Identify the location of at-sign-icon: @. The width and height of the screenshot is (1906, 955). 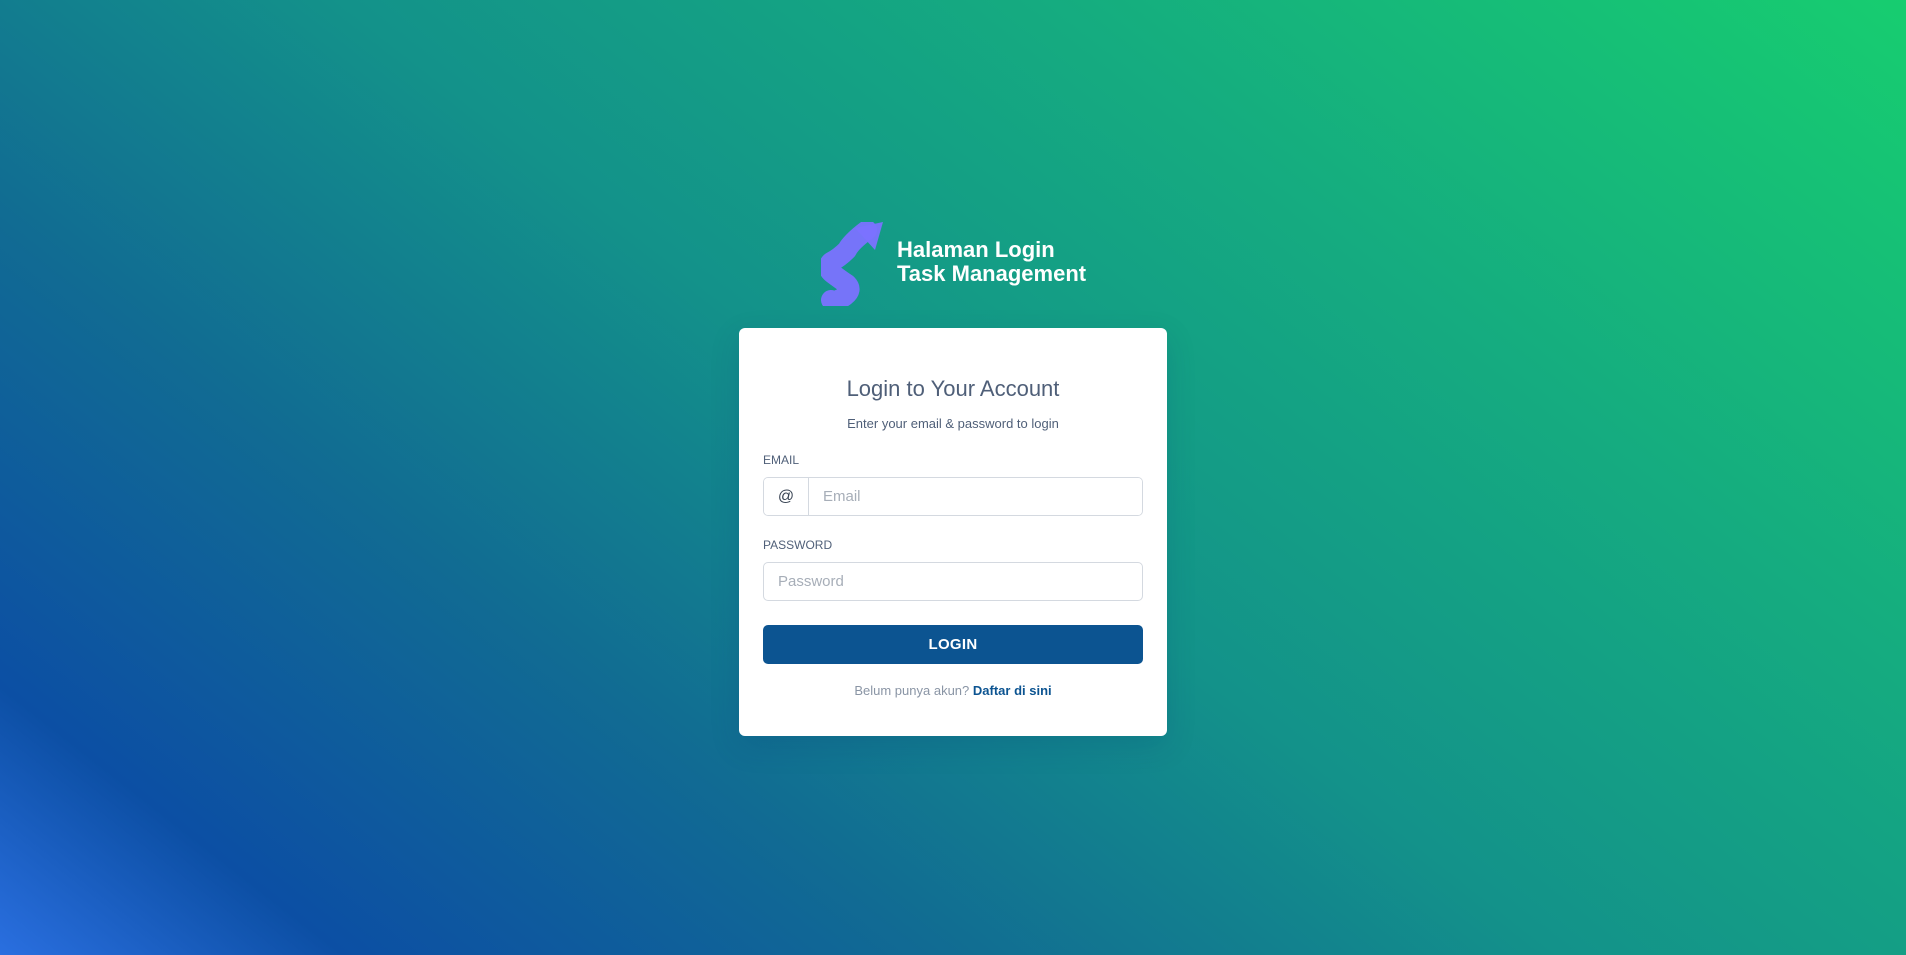
(786, 496).